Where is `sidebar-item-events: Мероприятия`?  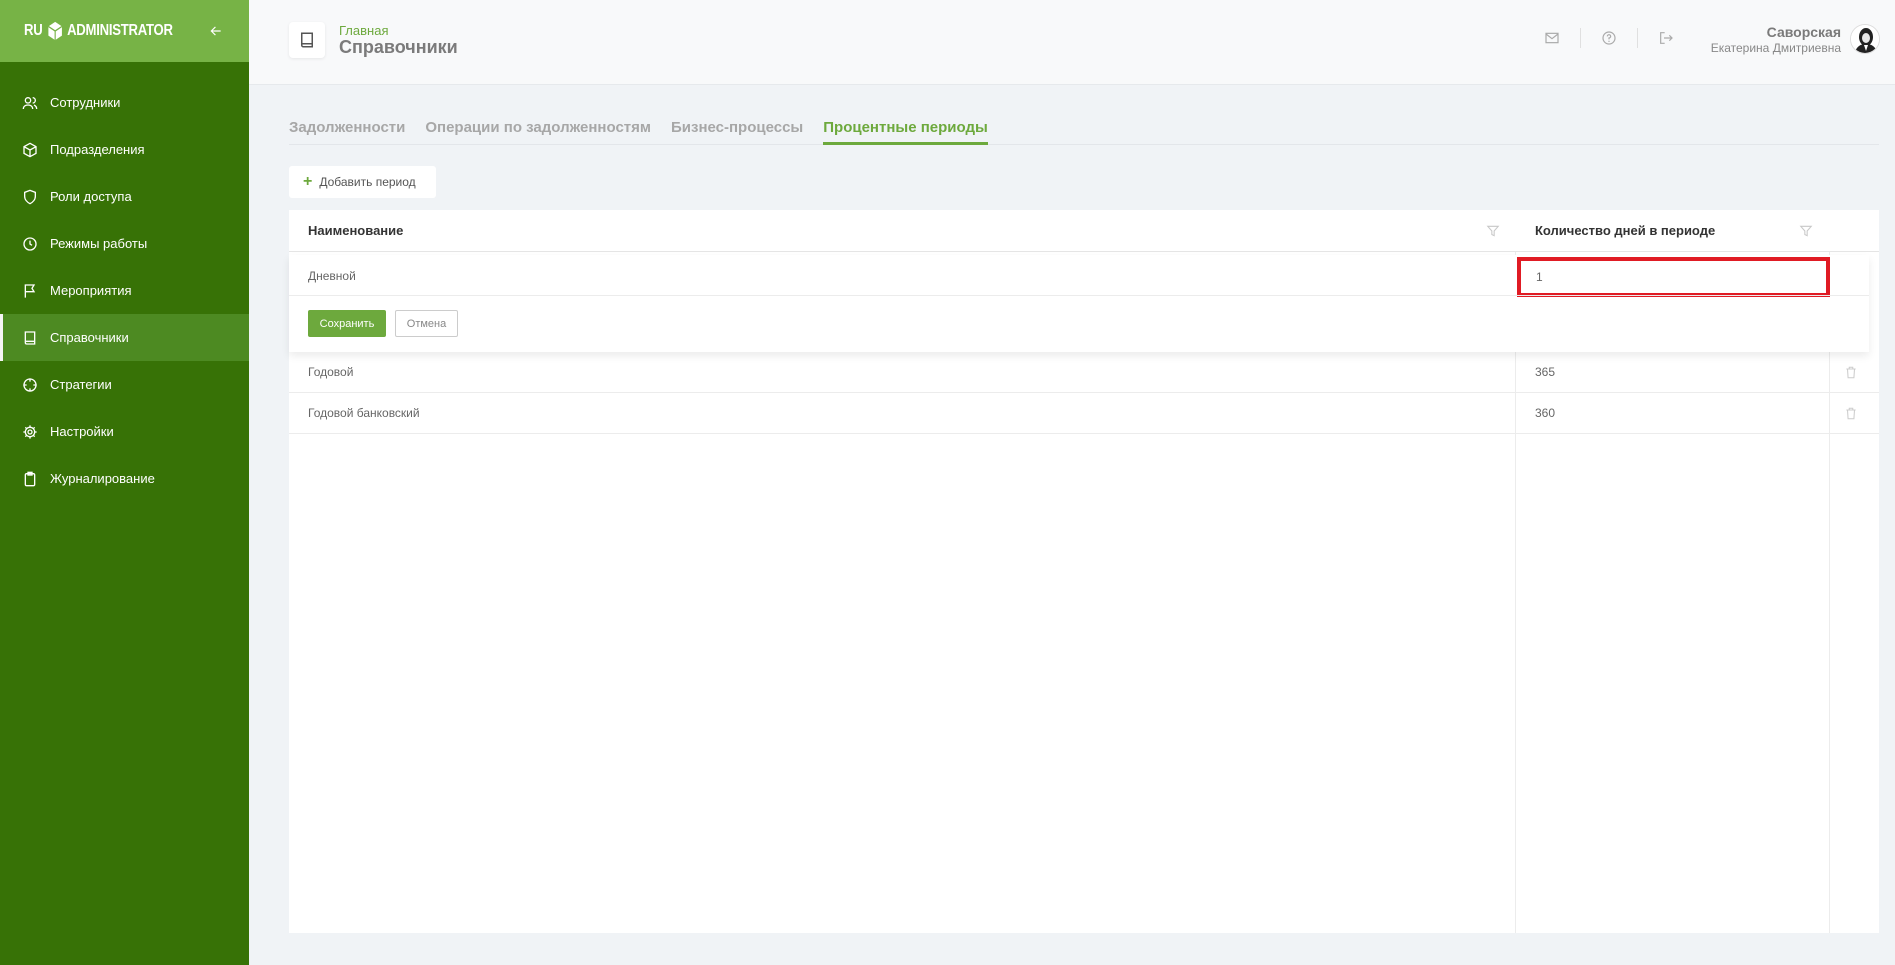 sidebar-item-events: Мероприятия is located at coordinates (124, 290).